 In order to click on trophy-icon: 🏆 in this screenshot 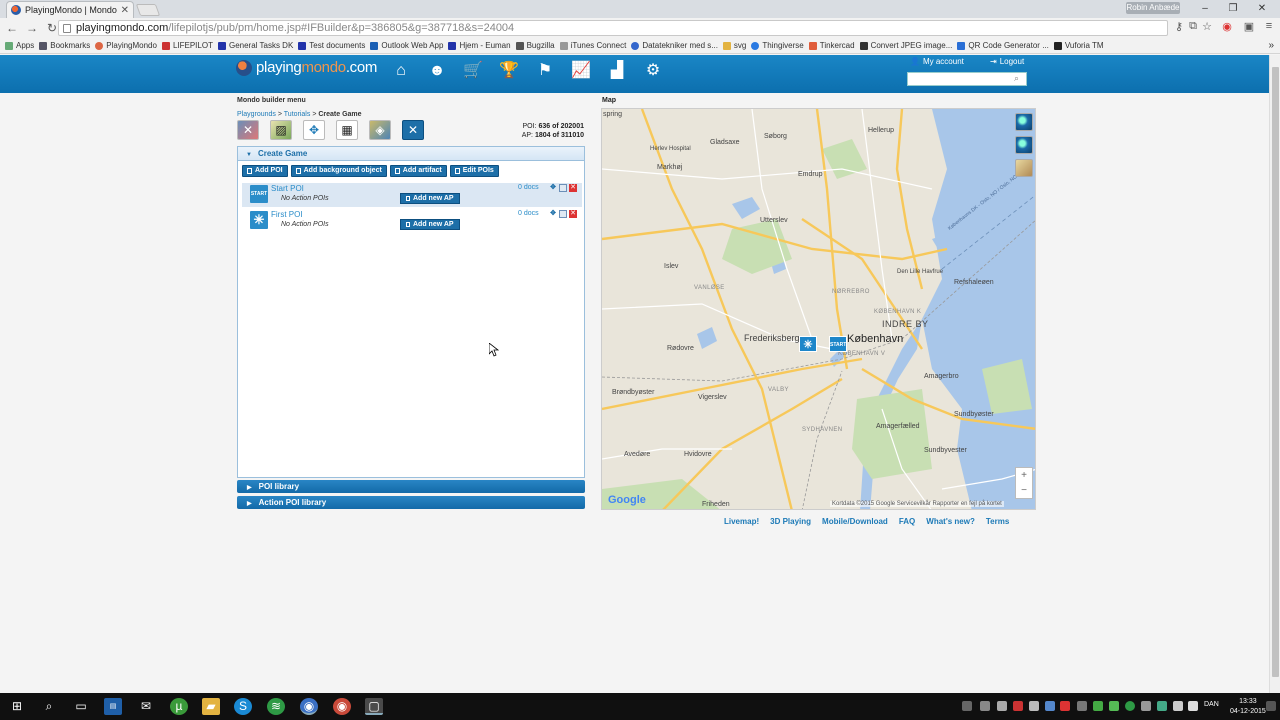, I will do `click(509, 71)`.